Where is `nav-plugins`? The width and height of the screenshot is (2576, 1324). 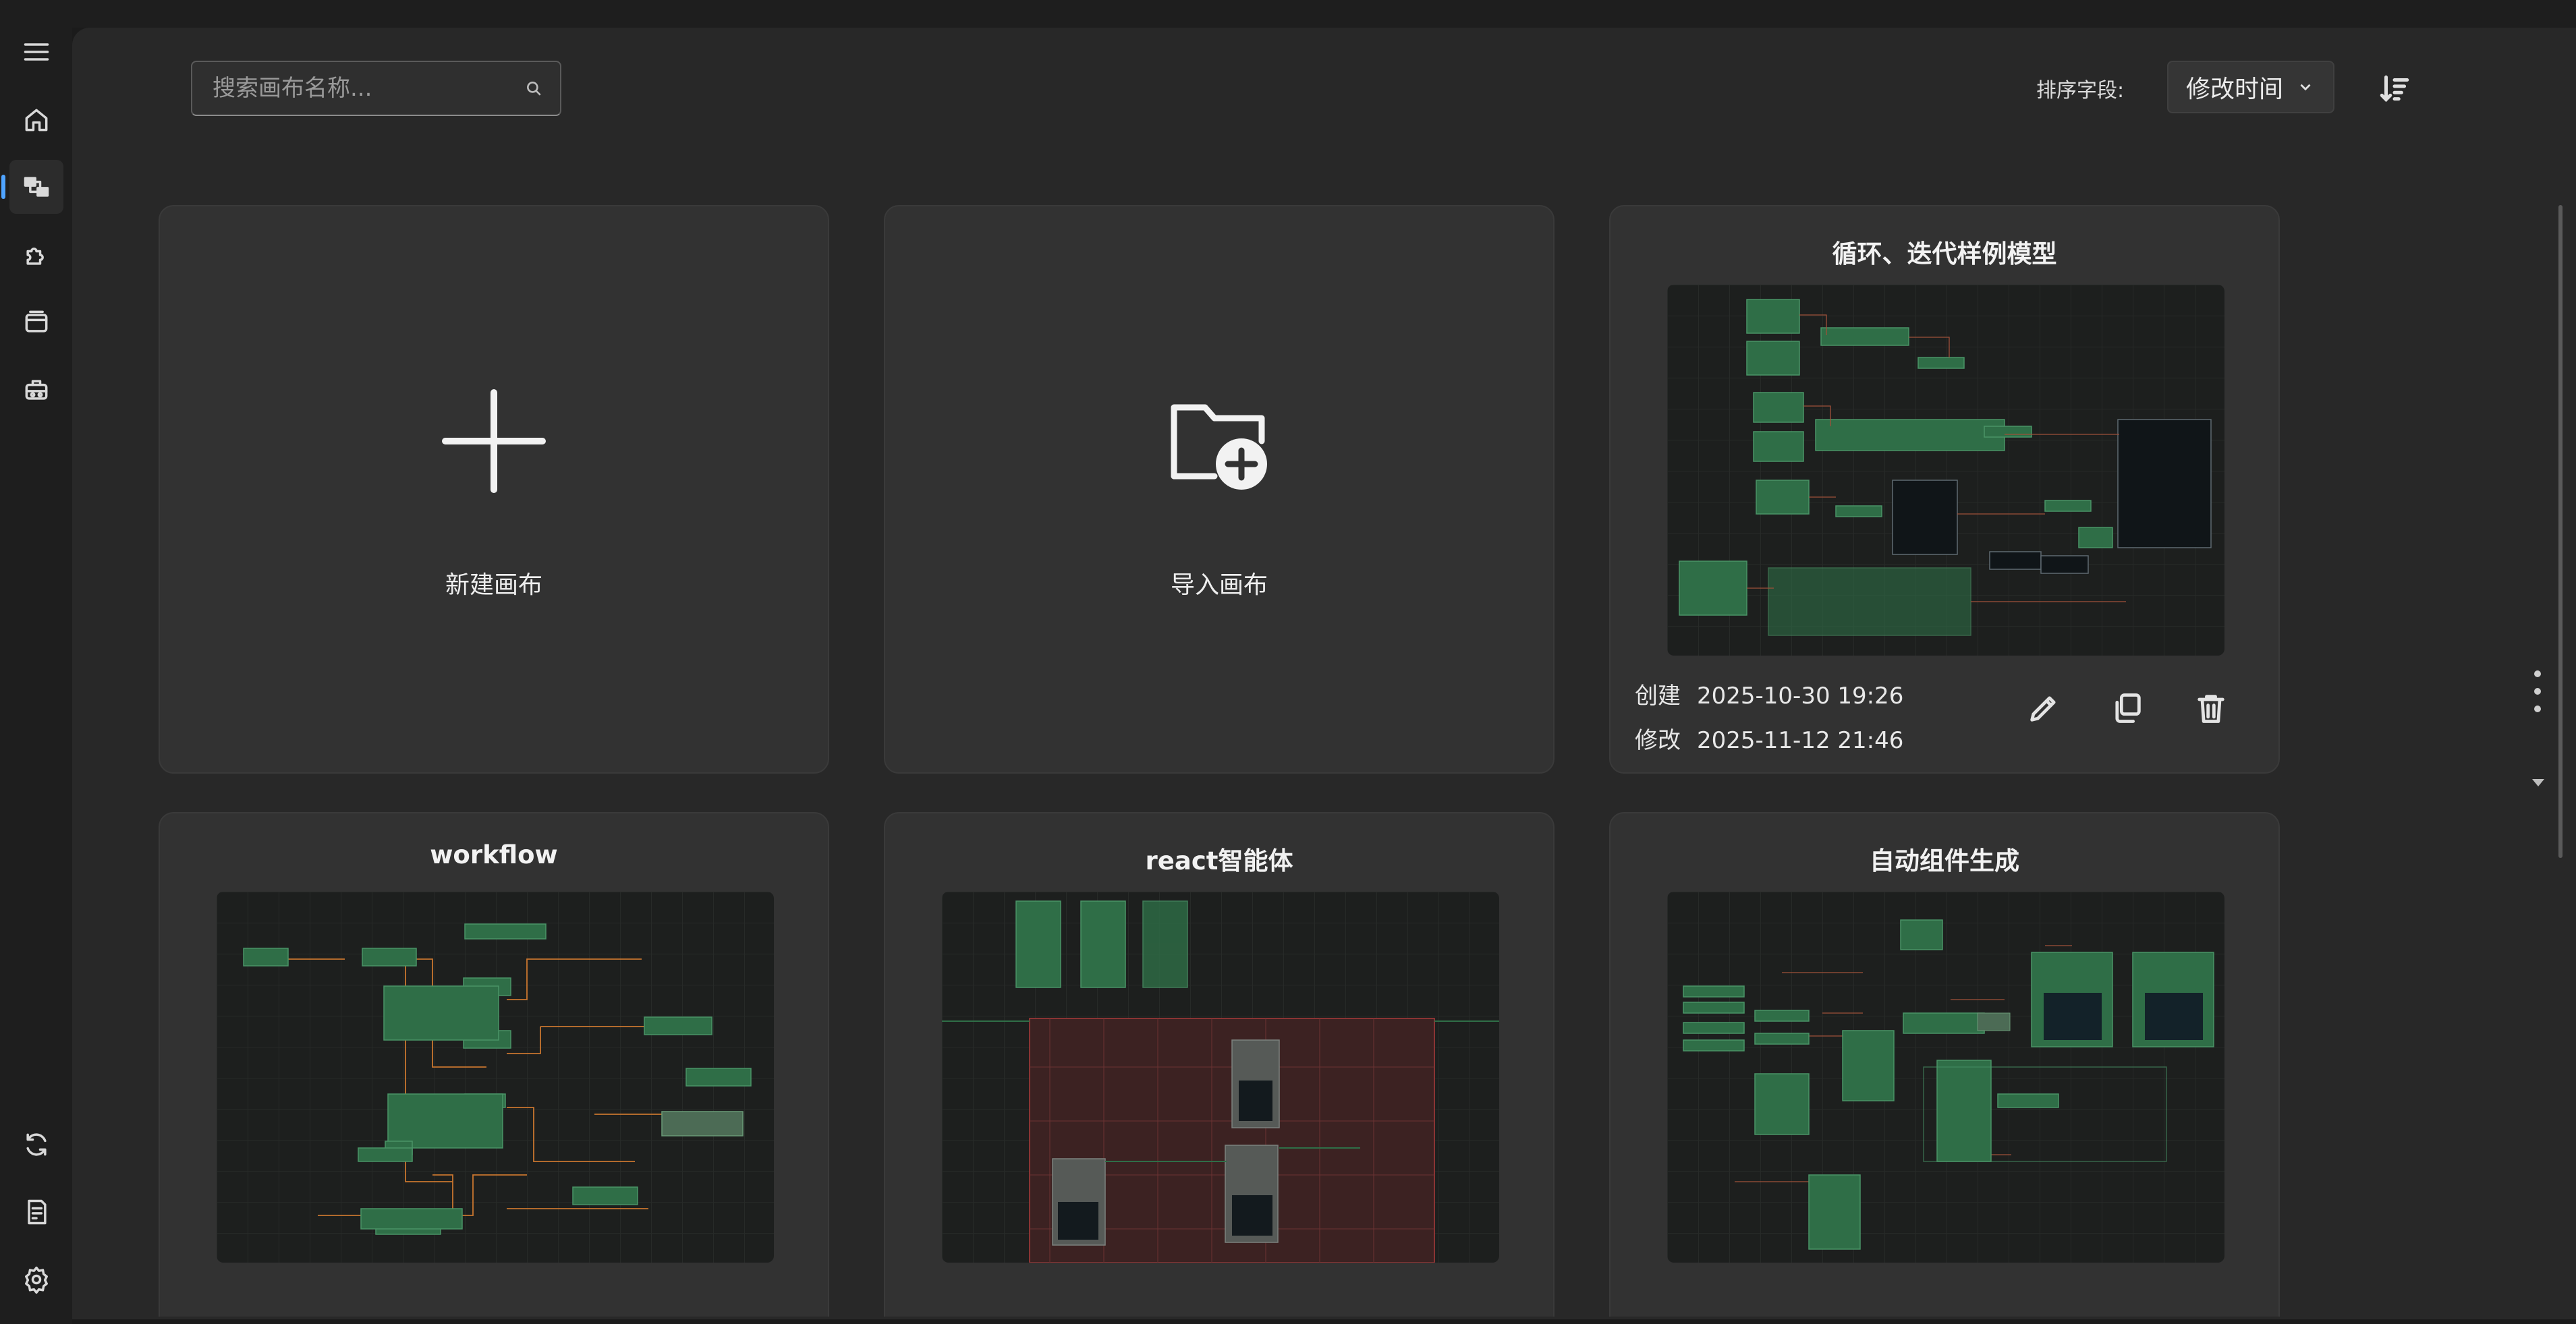 nav-plugins is located at coordinates (36, 255).